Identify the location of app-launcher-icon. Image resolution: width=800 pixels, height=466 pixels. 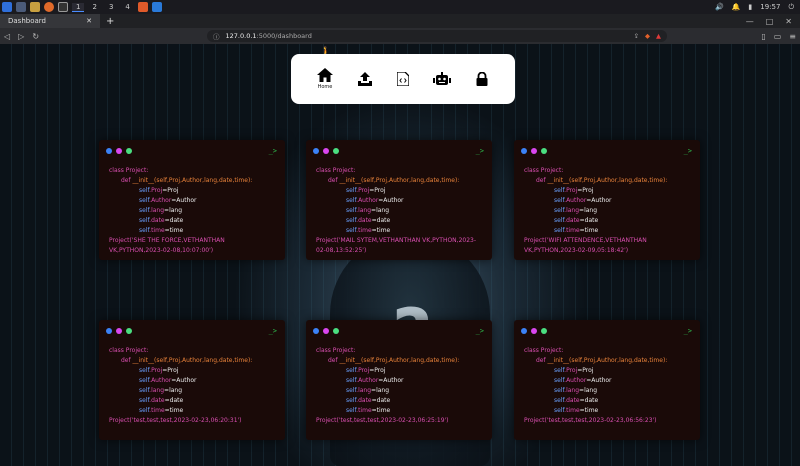
(7, 7).